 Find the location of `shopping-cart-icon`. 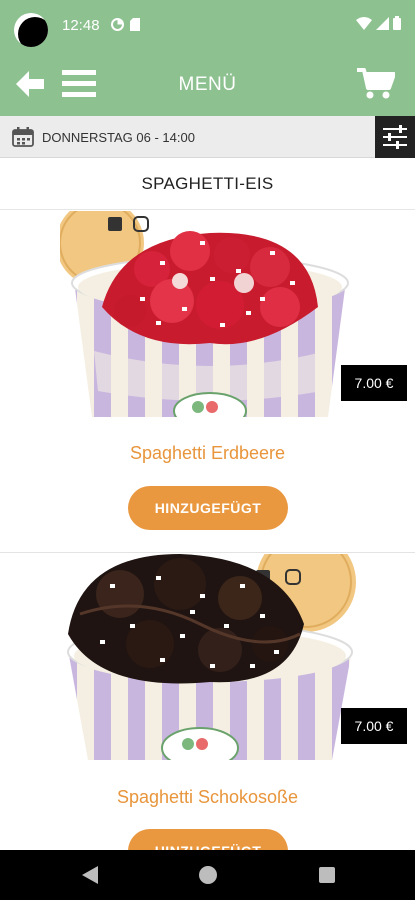

shopping-cart-icon is located at coordinates (376, 83).